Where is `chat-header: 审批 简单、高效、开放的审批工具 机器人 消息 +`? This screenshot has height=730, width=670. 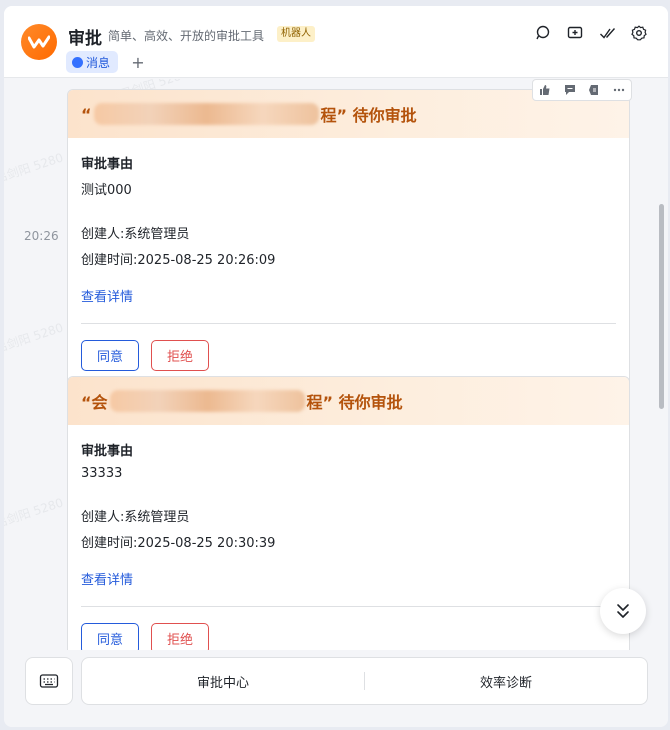
chat-header: 审批 简单、高效、开放的审批工具 机器人 消息 + is located at coordinates (336, 42).